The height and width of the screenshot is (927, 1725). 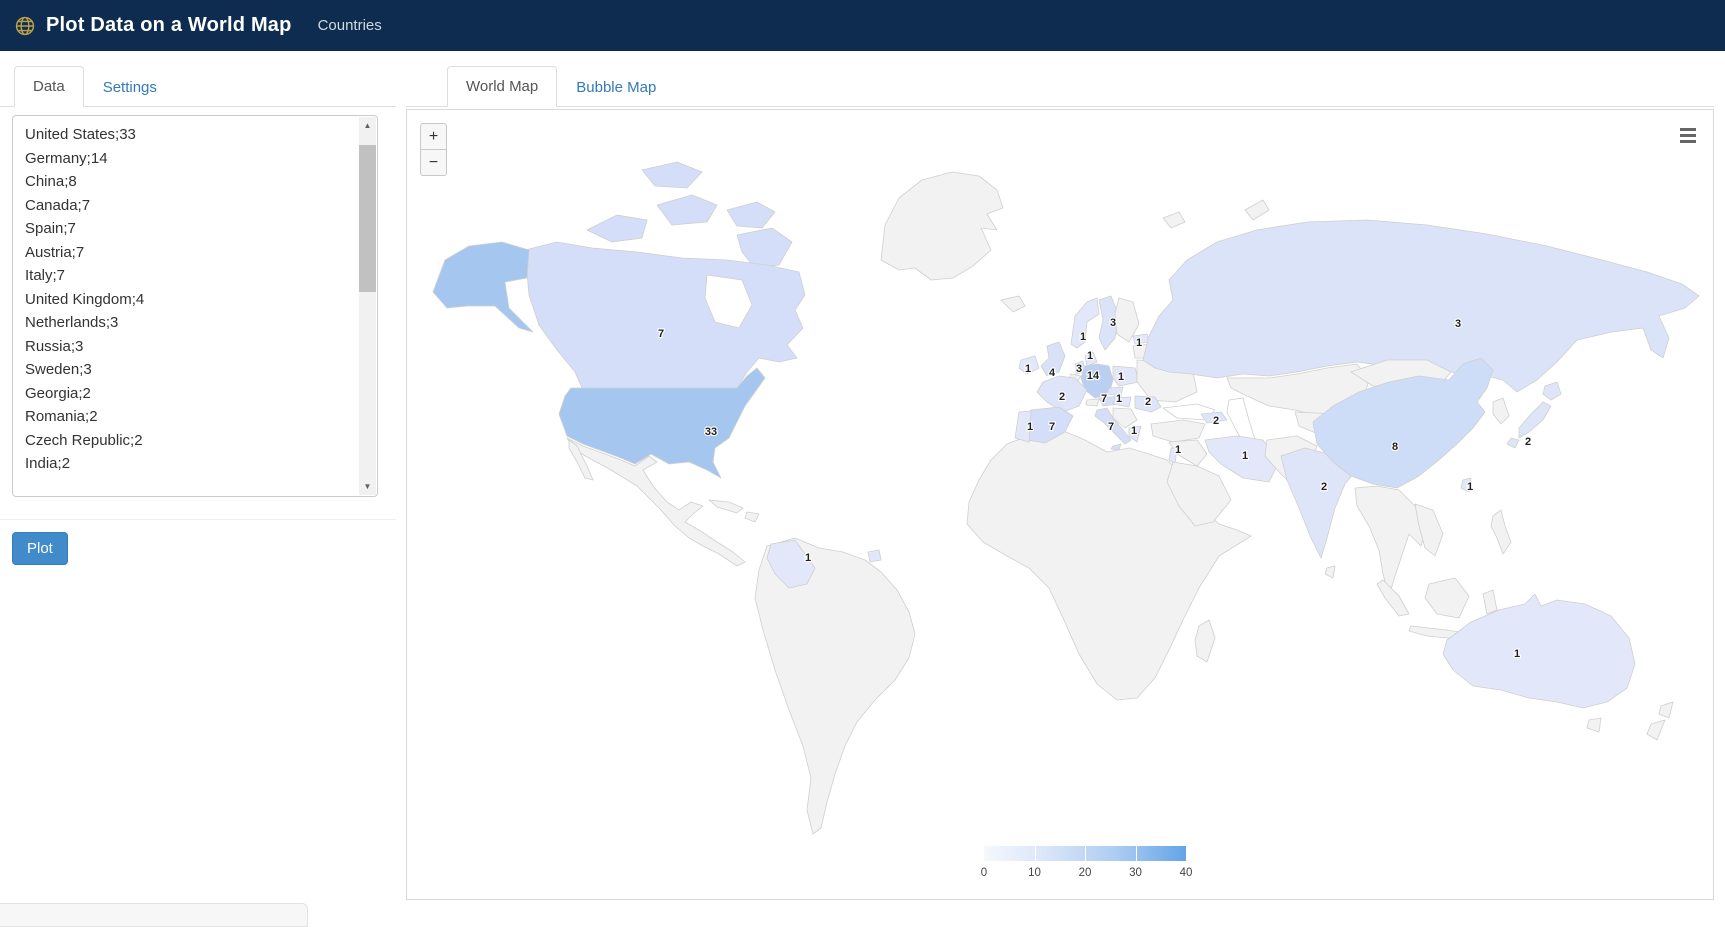 What do you see at coordinates (367, 218) in the screenshot?
I see `scrollbar-thumb` at bounding box center [367, 218].